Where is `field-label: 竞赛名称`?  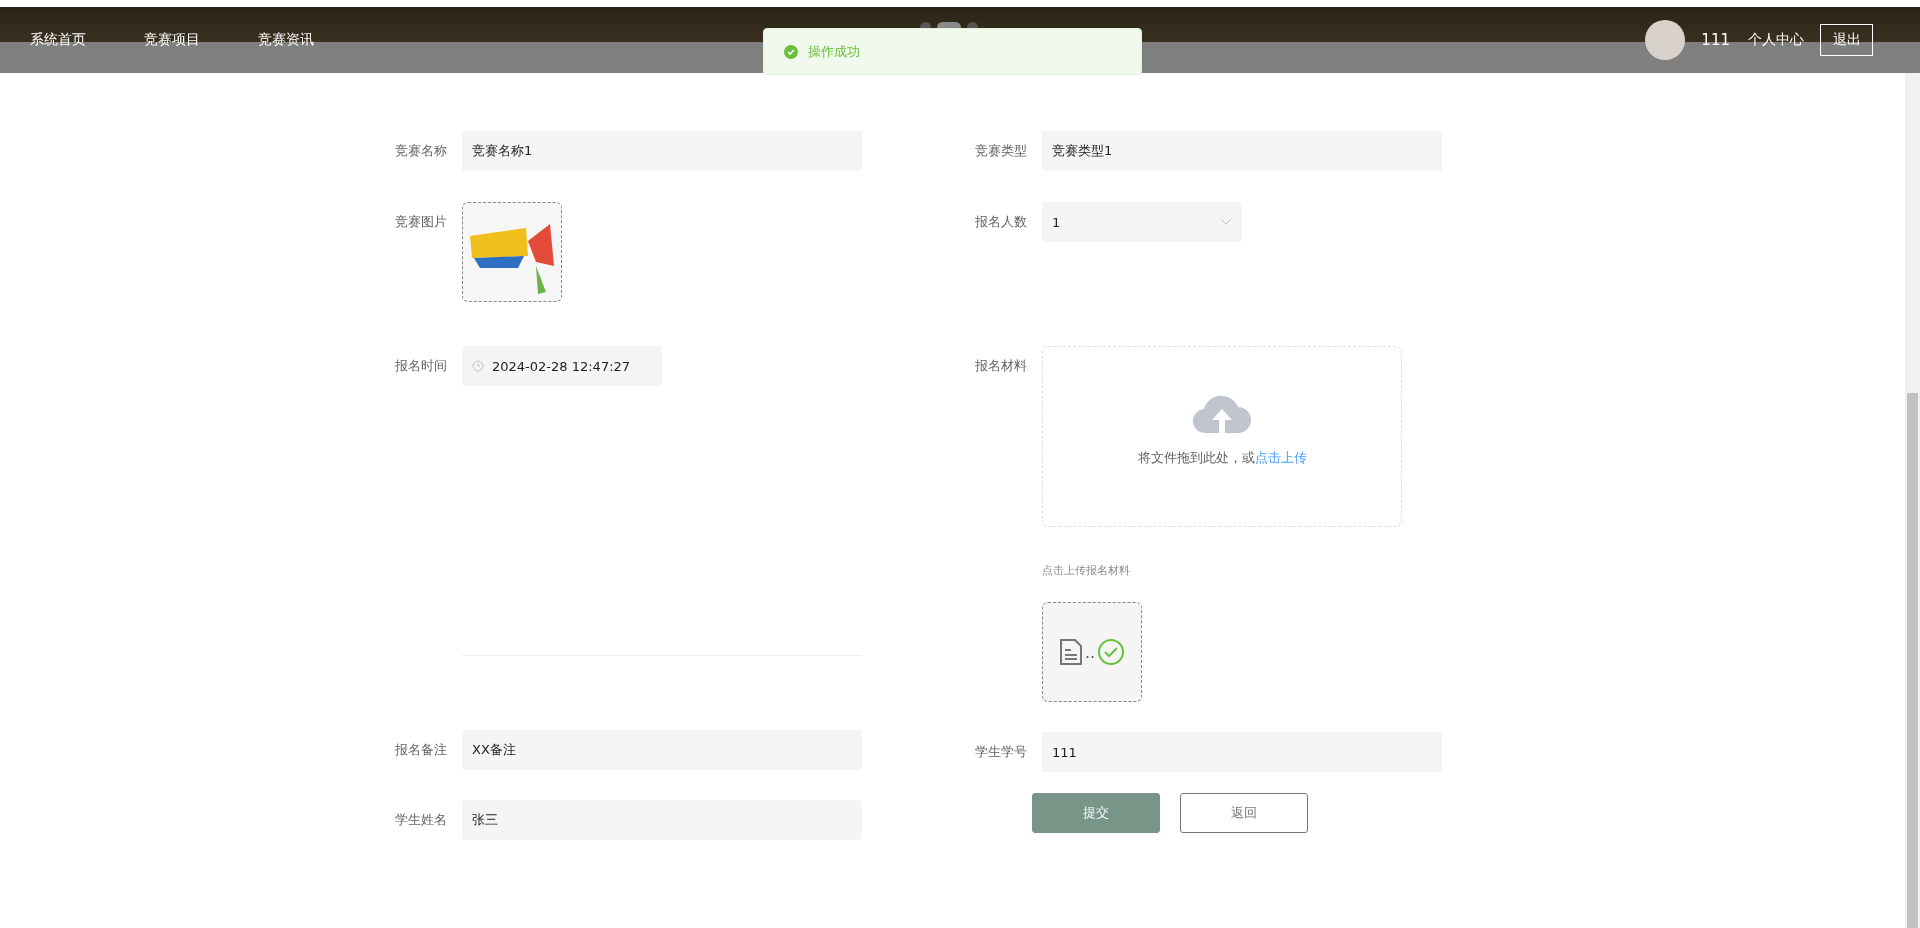 field-label: 竞赛名称 is located at coordinates (421, 151).